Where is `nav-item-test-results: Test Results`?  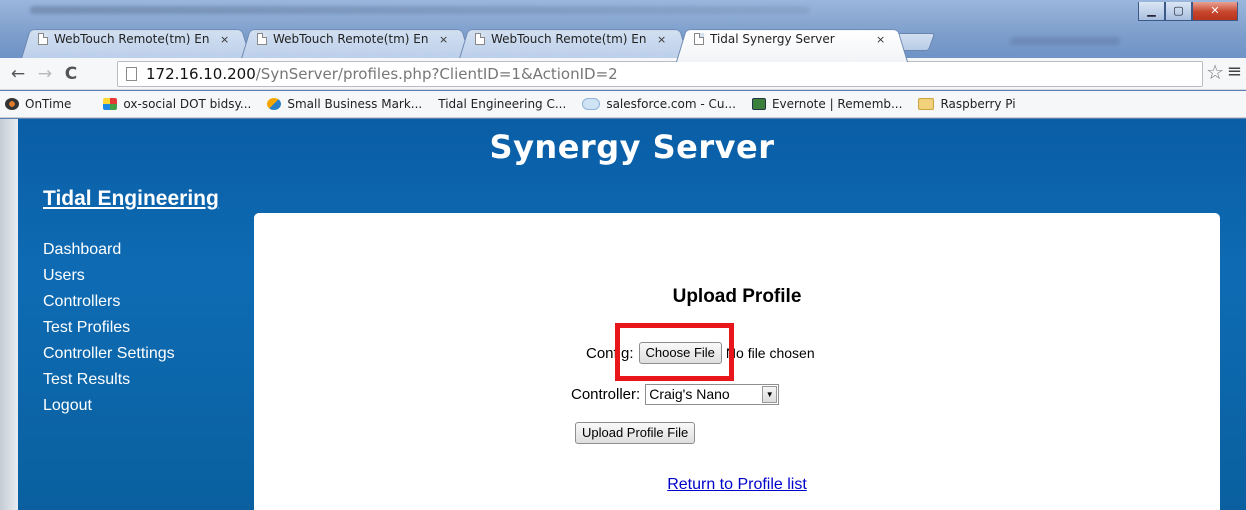
nav-item-test-results: Test Results is located at coordinates (109, 384).